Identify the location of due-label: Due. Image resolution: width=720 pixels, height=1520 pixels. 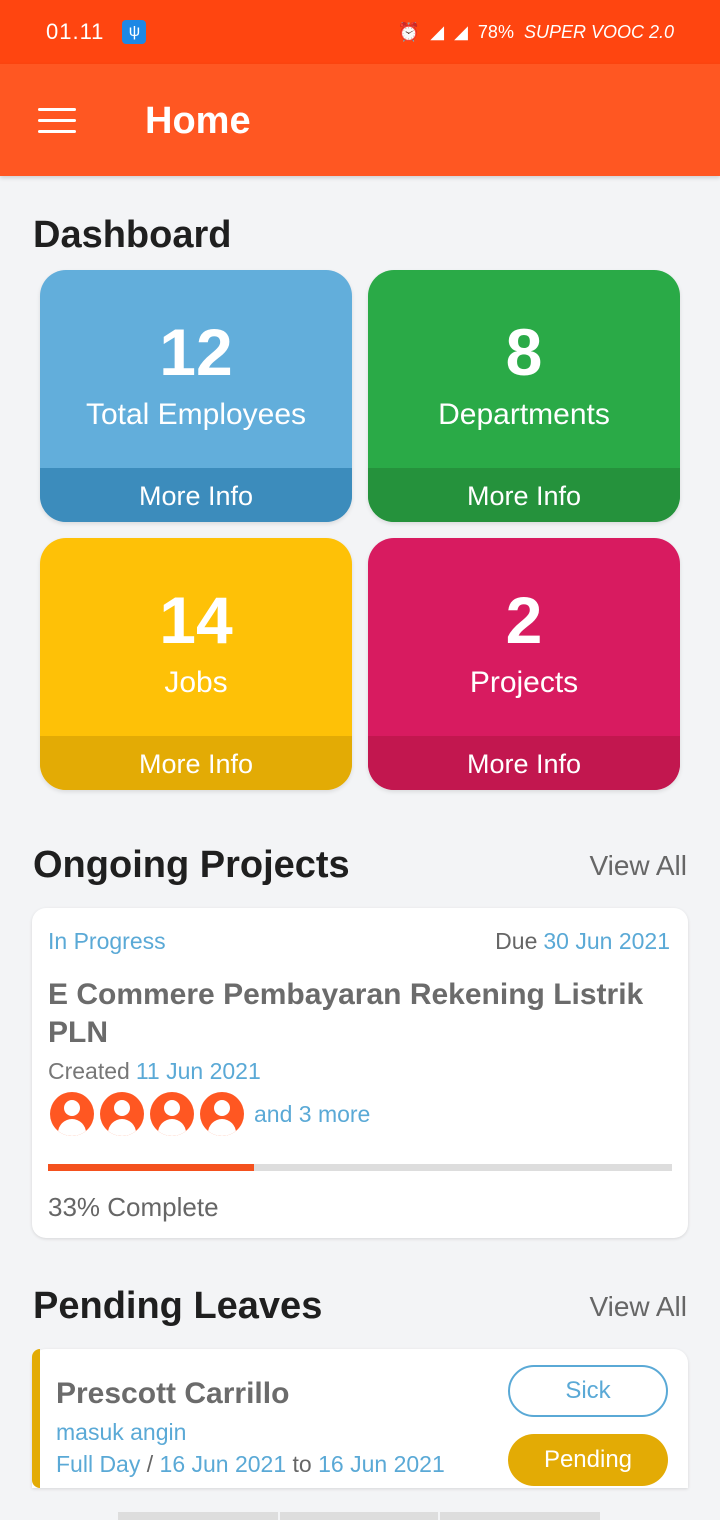
(516, 941).